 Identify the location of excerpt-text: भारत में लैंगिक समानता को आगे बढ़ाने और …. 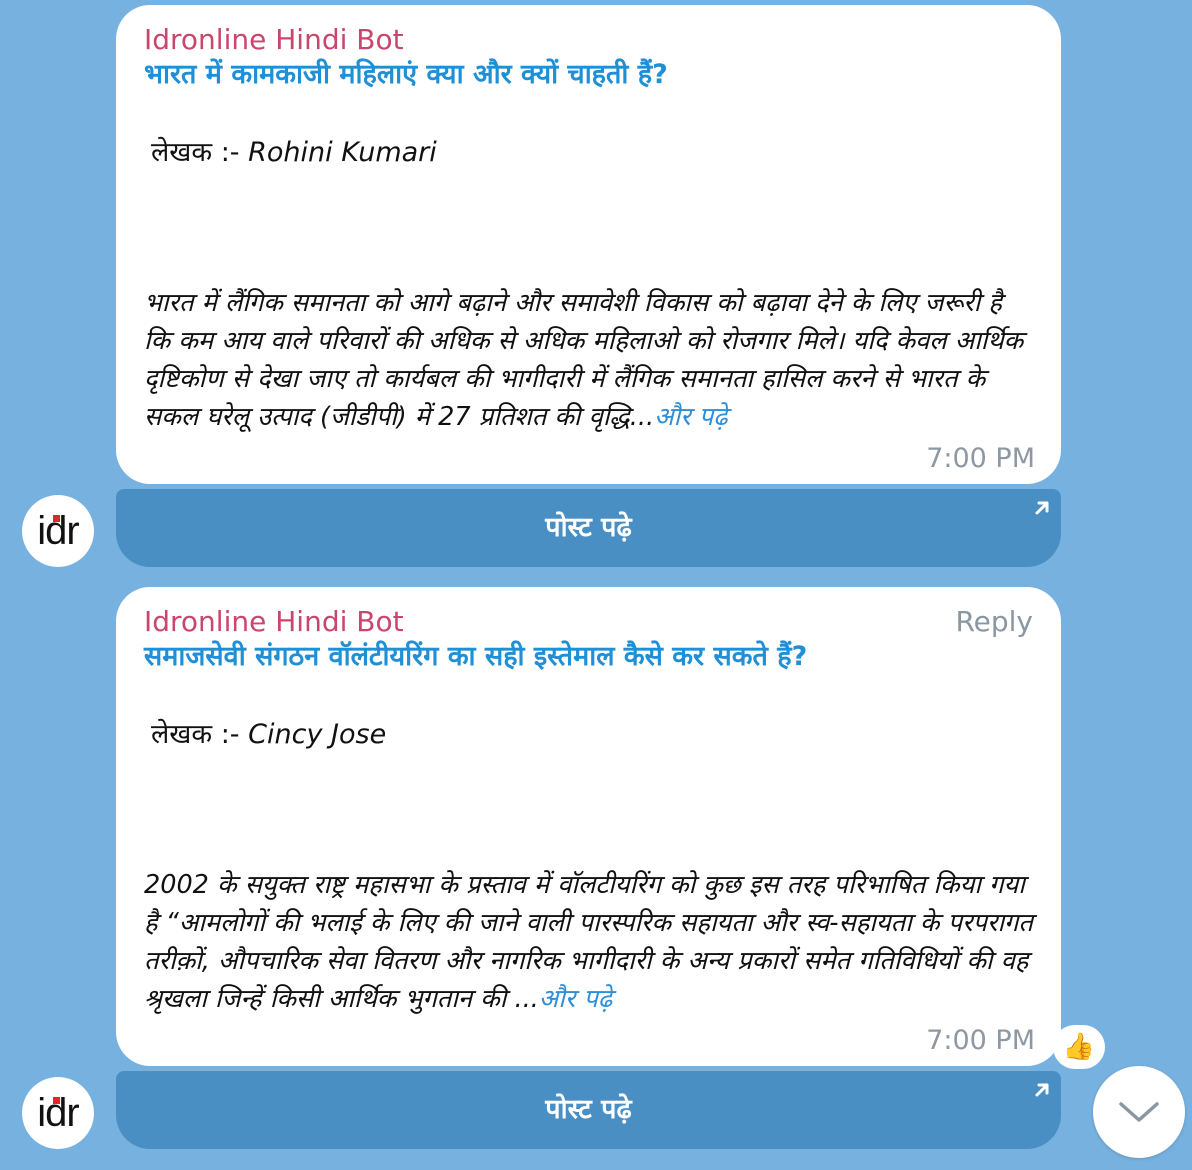
(584, 360).